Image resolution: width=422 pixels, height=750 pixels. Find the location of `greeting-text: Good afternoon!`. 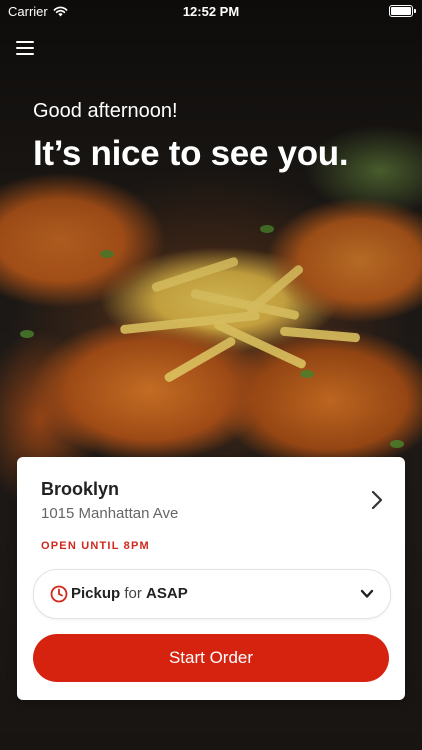

greeting-text: Good afternoon! is located at coordinates (105, 111).